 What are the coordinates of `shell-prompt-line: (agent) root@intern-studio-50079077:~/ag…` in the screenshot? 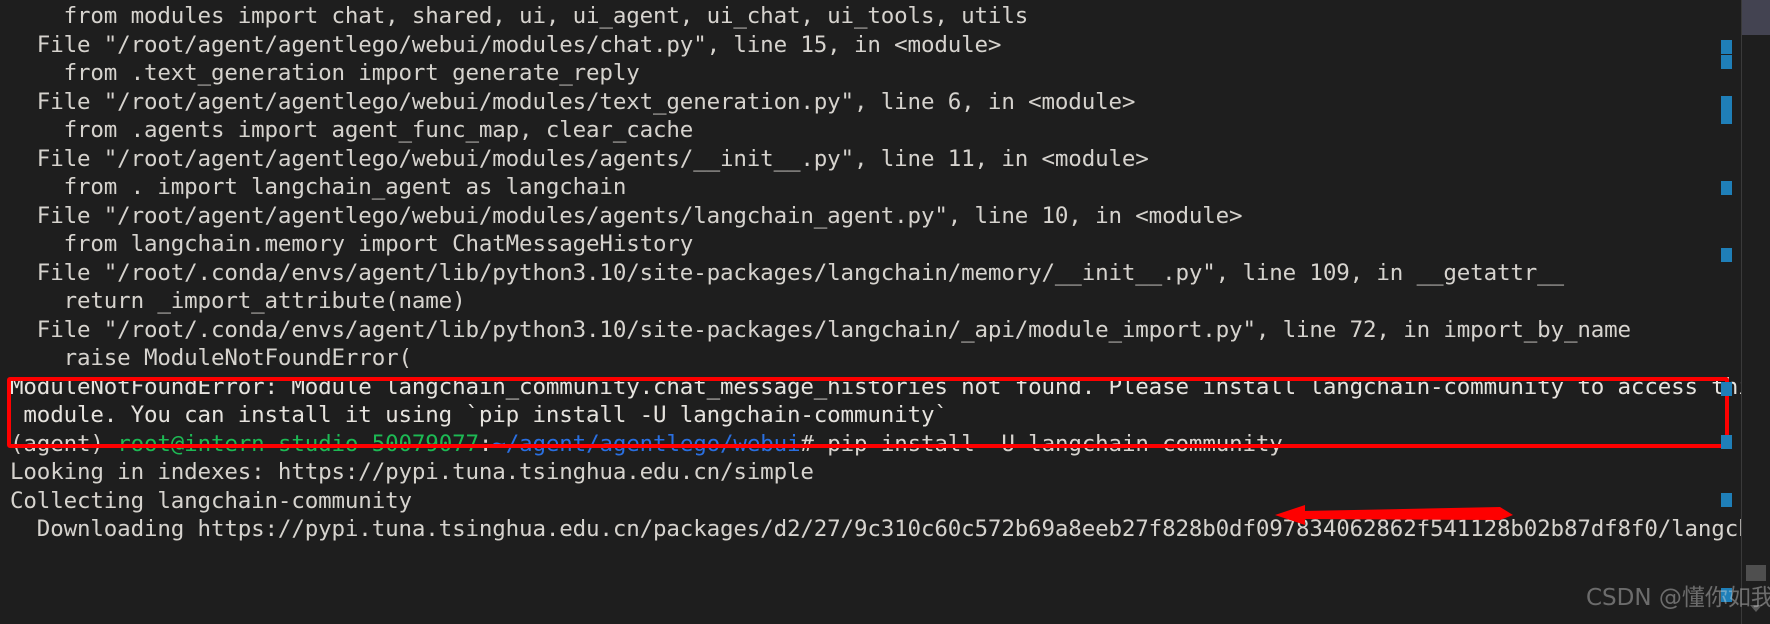 It's located at (859, 444).